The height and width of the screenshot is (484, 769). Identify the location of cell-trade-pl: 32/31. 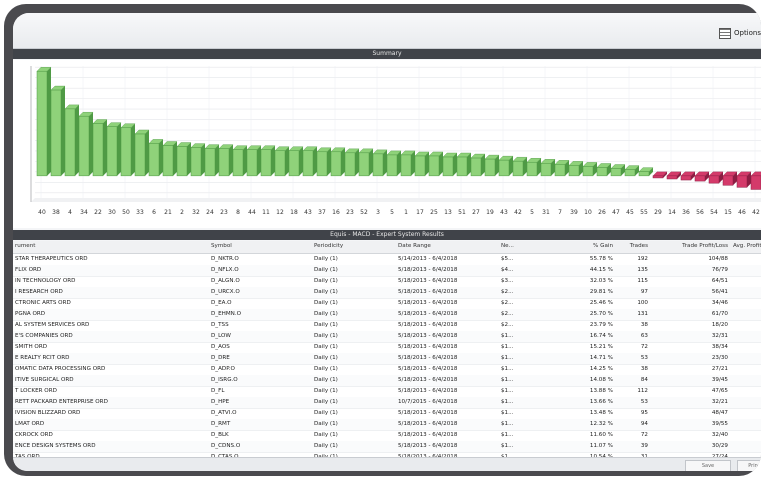
(719, 336).